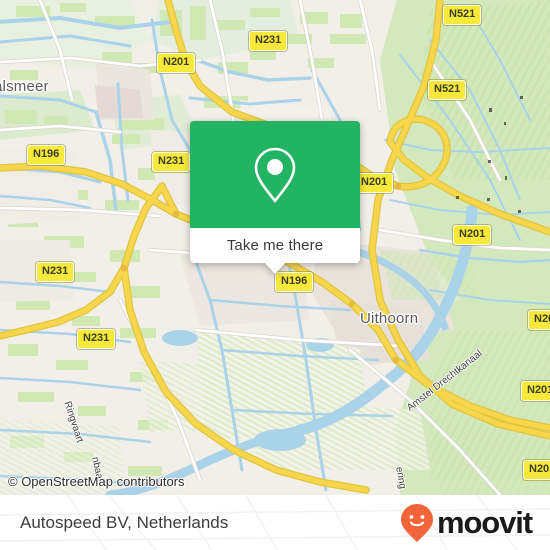 The height and width of the screenshot is (550, 550). I want to click on location-name-label: Autospeed BV, Netherlands, so click(124, 522).